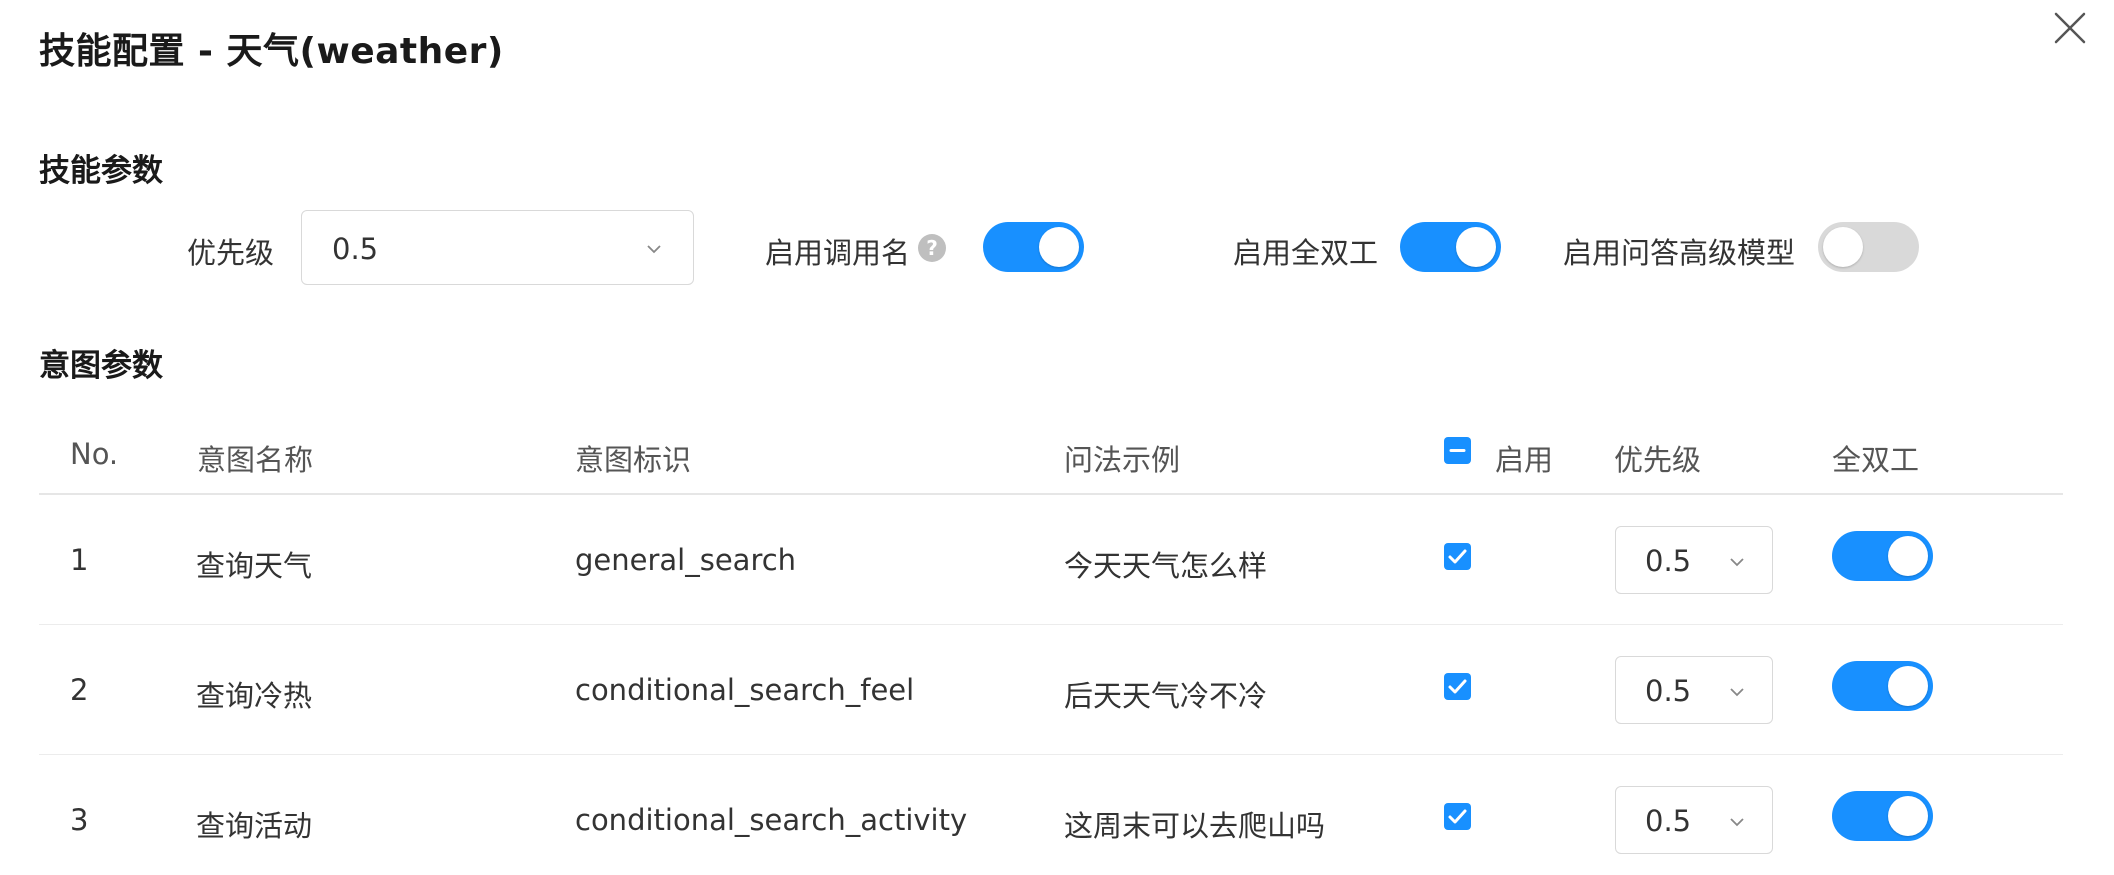 The height and width of the screenshot is (875, 2114). Describe the element at coordinates (254, 696) in the screenshot. I see `row-intent-name: 查询冷热` at that location.